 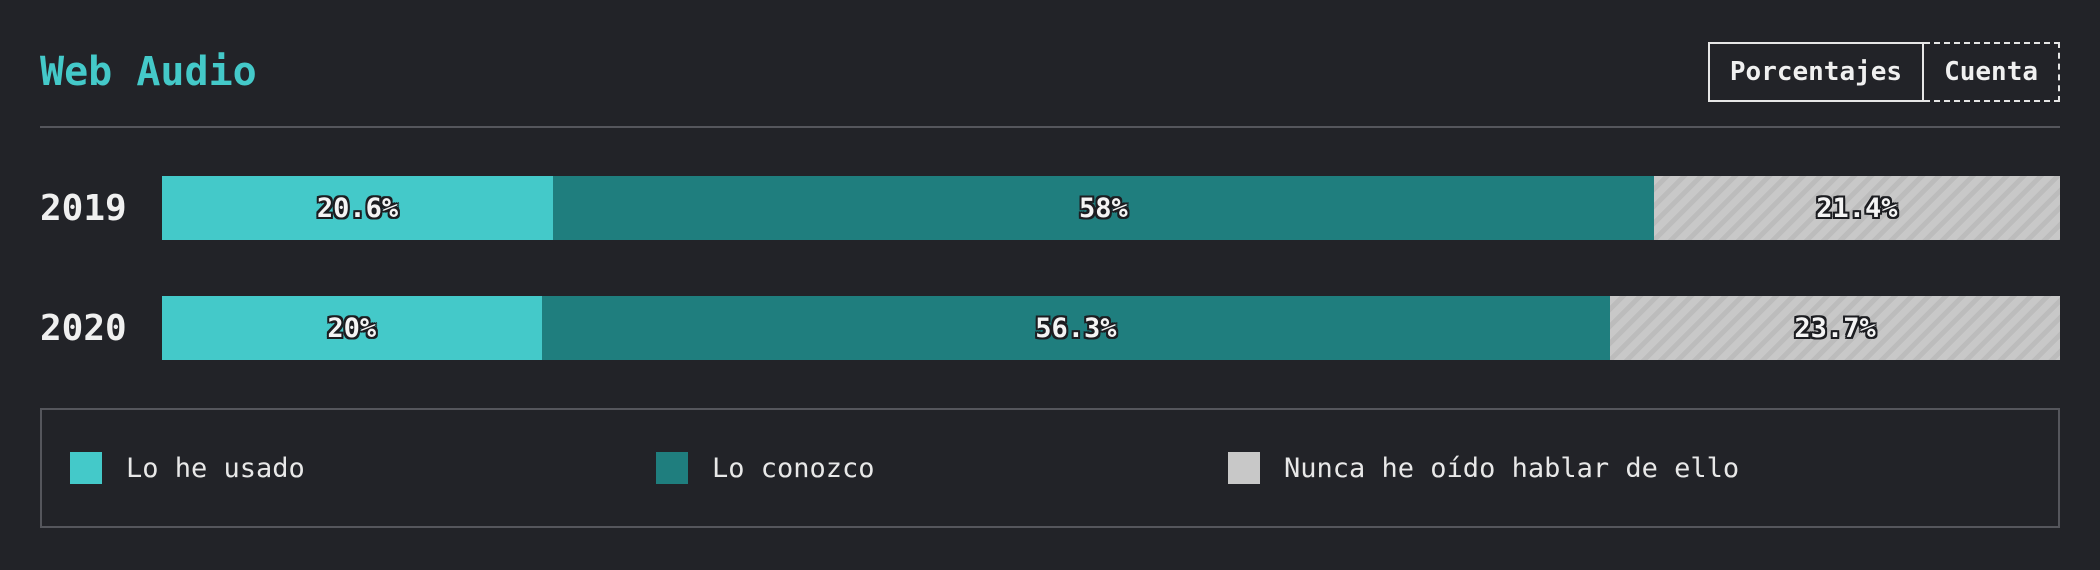 I want to click on stacked-bar-2020: 20% 56.3% 23.7%, so click(x=1111, y=328).